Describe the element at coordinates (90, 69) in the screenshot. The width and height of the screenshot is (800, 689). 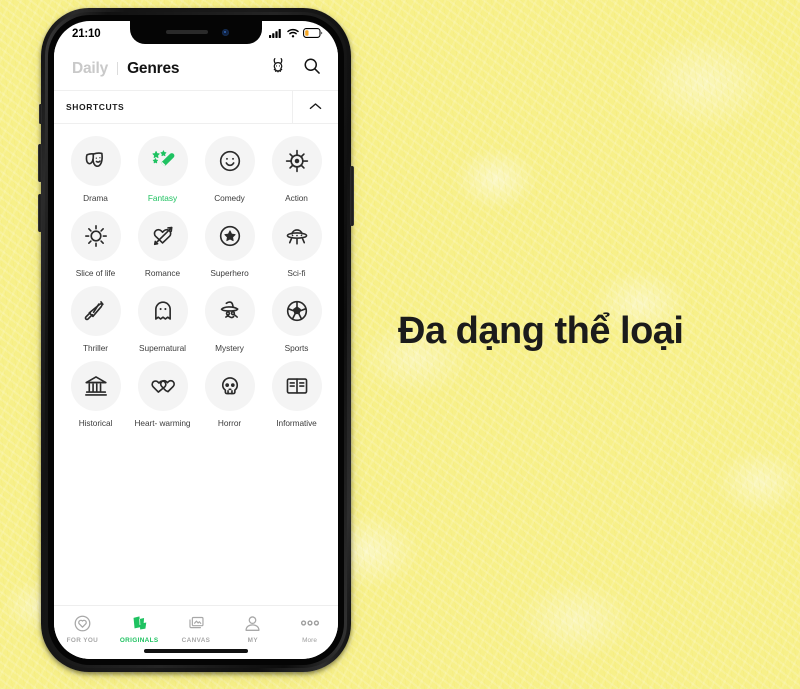
I see `tab-daily: Daily` at that location.